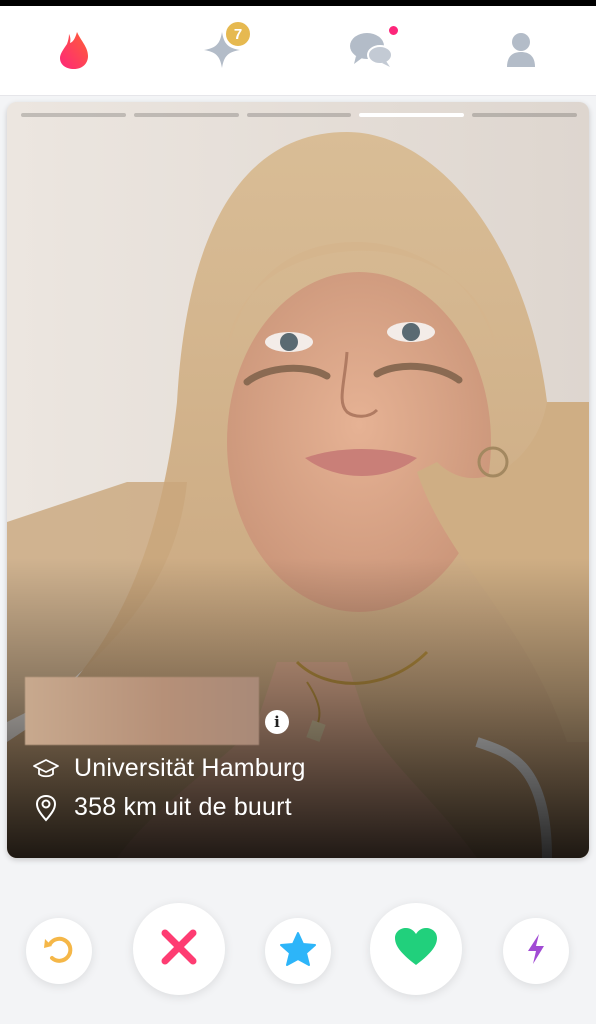  I want to click on new-message-dot, so click(393, 30).